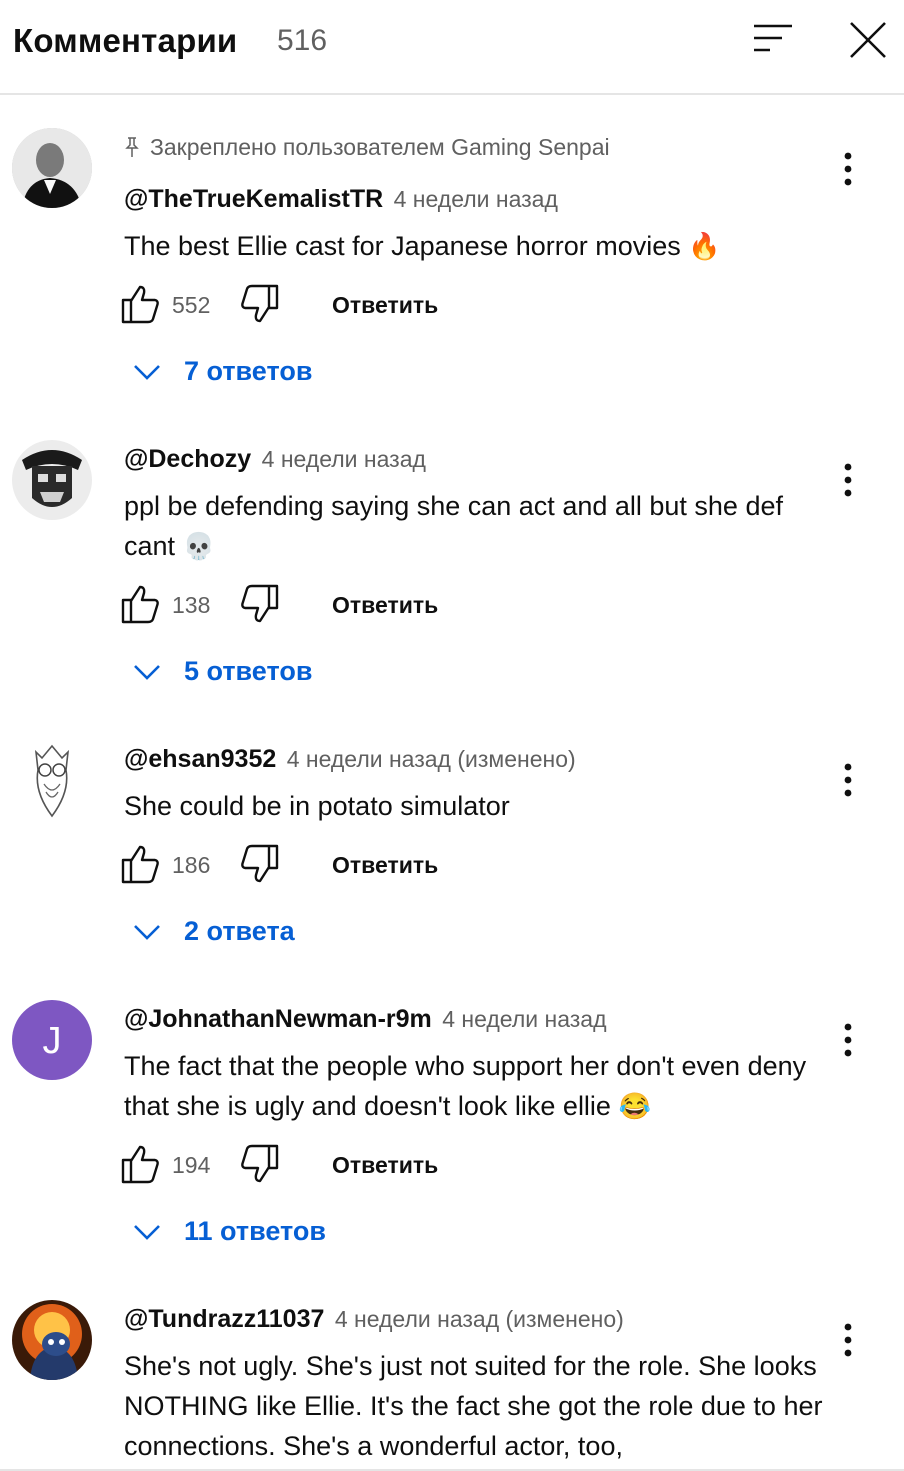 The height and width of the screenshot is (1471, 904). Describe the element at coordinates (704, 246) in the screenshot. I see `fire-emoji: 🔥` at that location.